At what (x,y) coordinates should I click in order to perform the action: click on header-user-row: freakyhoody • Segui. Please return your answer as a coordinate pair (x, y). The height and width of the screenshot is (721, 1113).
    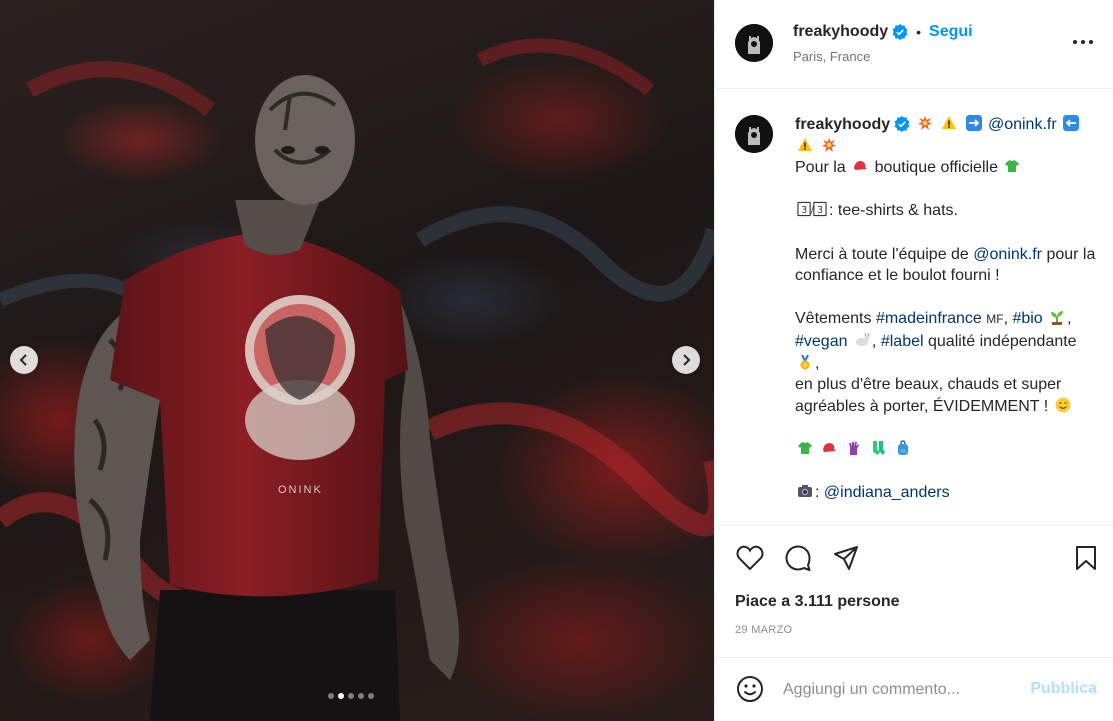
    Looking at the image, I should click on (883, 32).